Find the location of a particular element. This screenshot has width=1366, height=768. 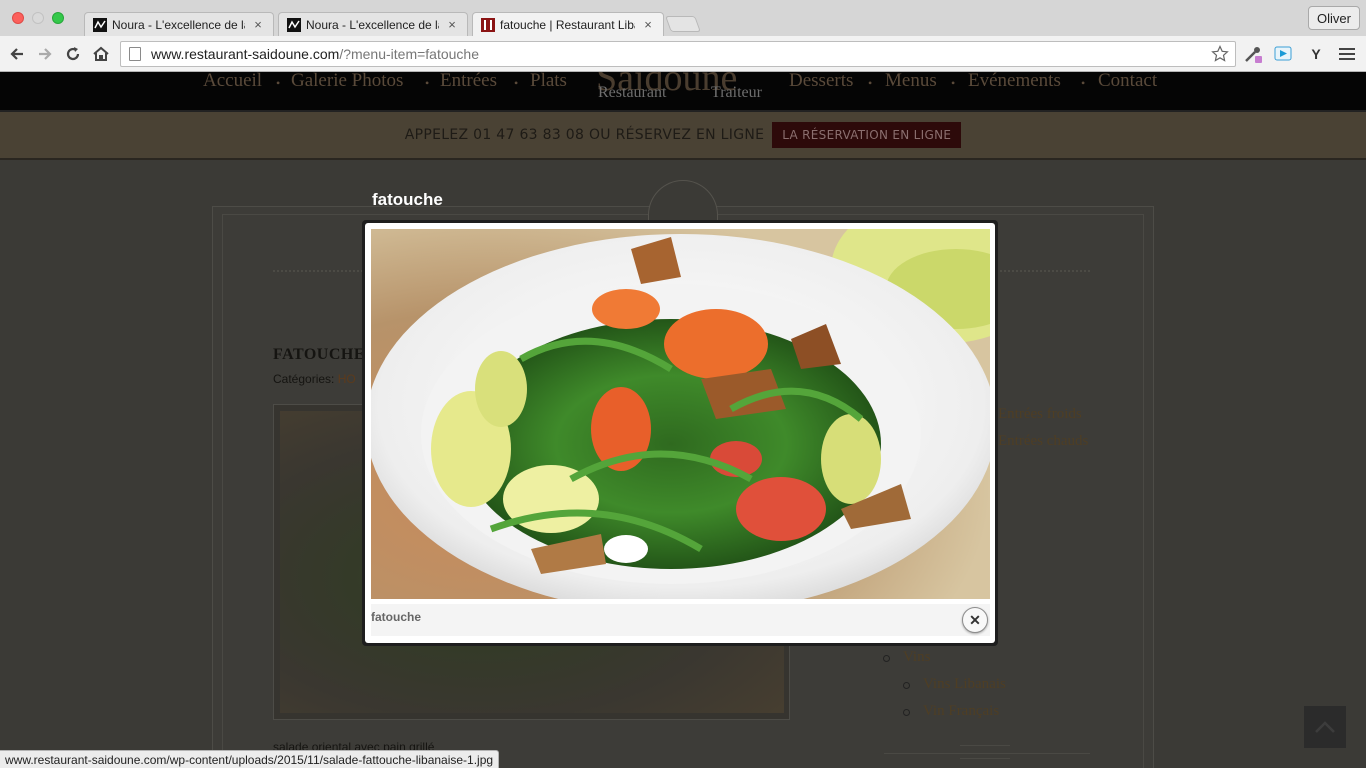

sidebar-link-entrees-chauds: Entrées chauds is located at coordinates (1043, 441).